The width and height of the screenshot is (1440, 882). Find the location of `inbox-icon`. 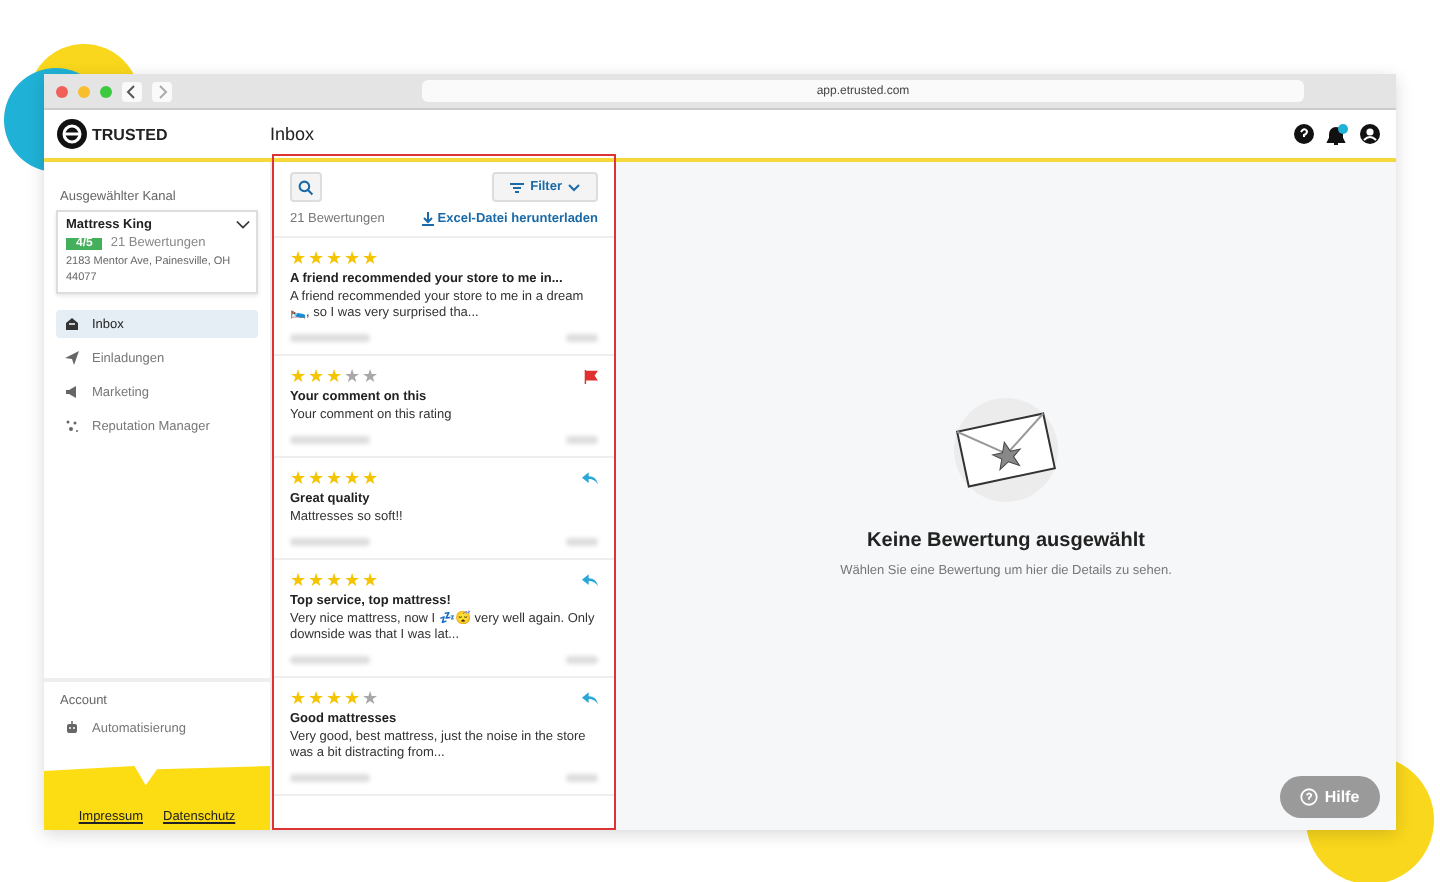

inbox-icon is located at coordinates (72, 324).